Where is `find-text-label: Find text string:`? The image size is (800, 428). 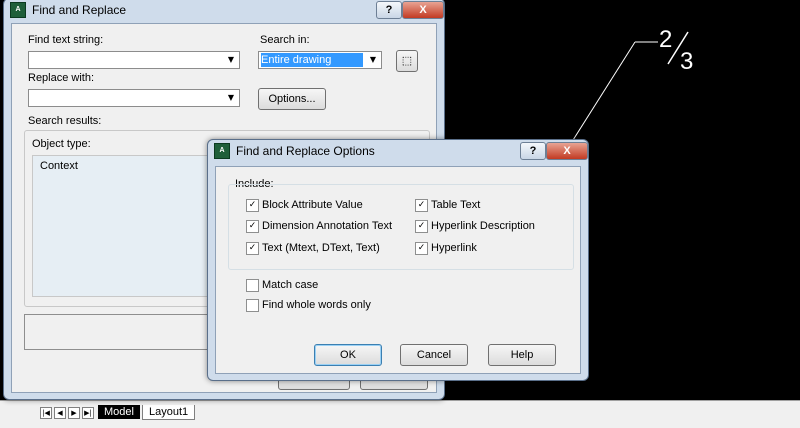 find-text-label: Find text string: is located at coordinates (66, 40).